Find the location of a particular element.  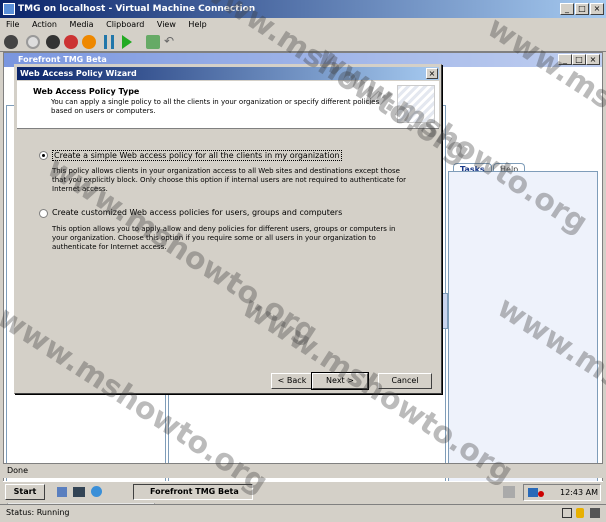

ff-minimize-button: _ is located at coordinates (565, 59).